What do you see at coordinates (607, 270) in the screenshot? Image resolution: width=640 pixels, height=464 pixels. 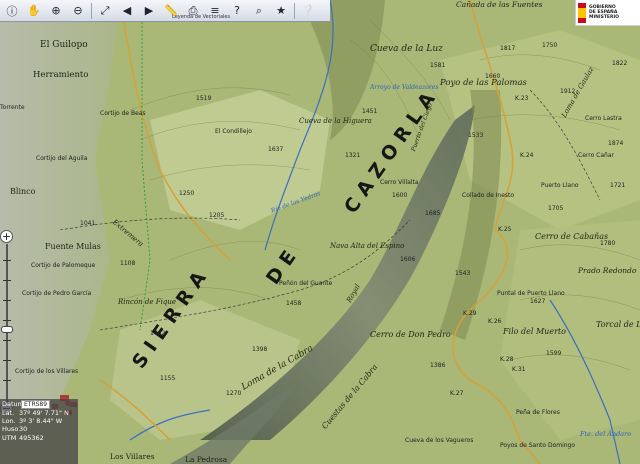 I see `place-label: Prado Redondo` at bounding box center [607, 270].